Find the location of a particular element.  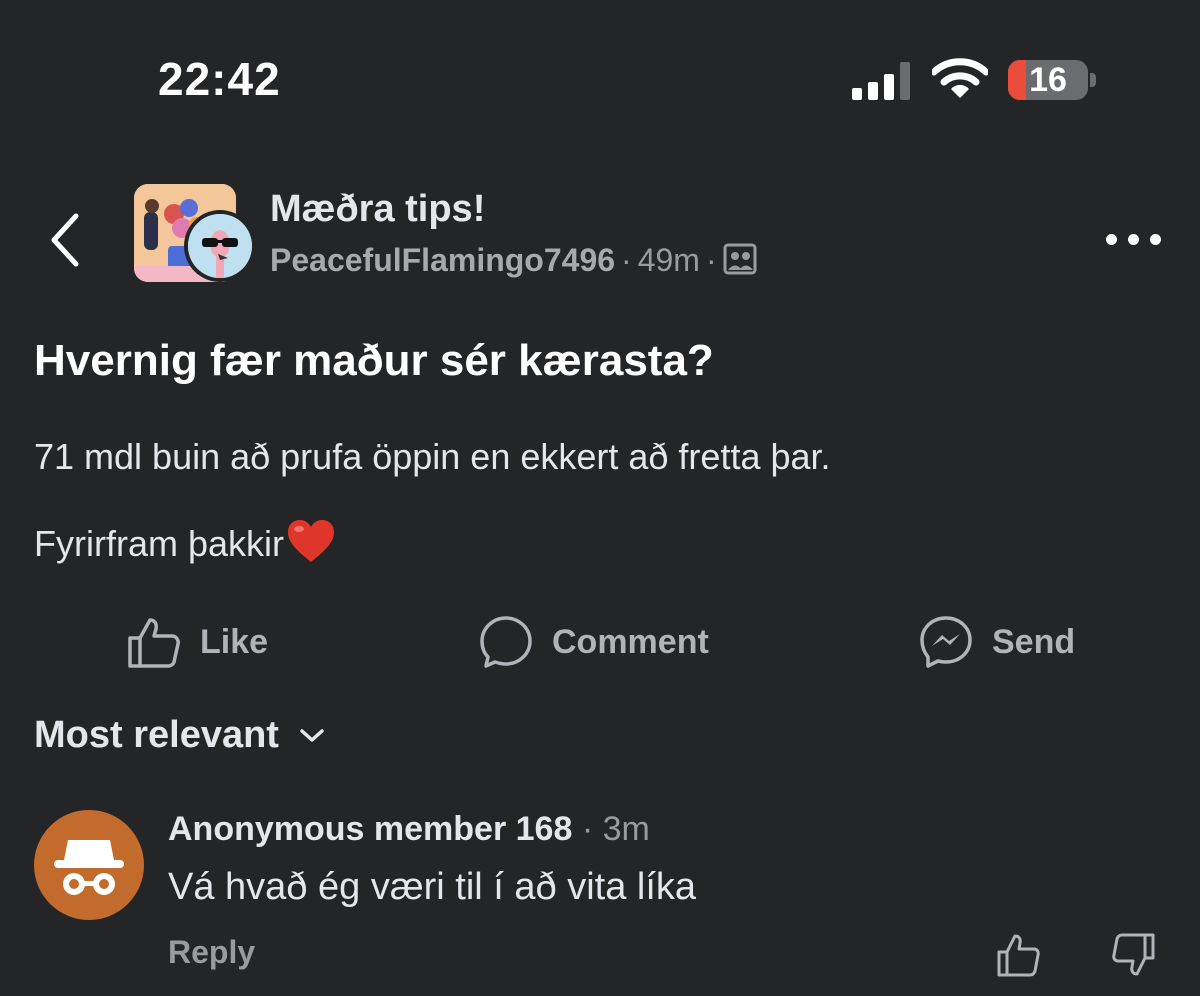

comment-author-line: Anonymous member 168 · 3m is located at coordinates (409, 829).